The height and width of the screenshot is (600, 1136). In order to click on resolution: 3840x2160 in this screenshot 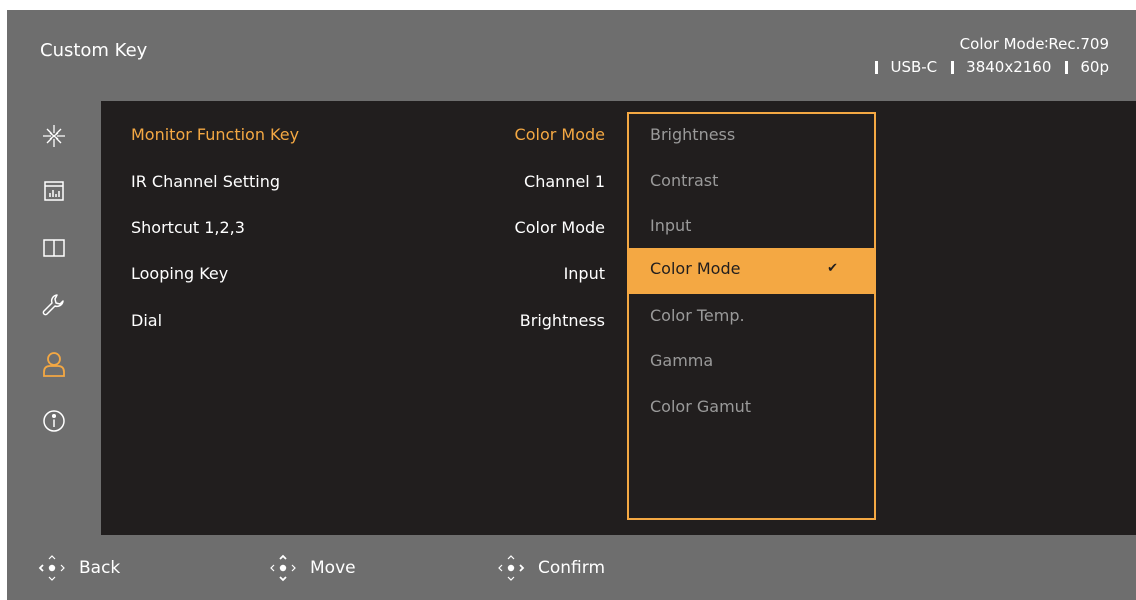, I will do `click(1009, 67)`.